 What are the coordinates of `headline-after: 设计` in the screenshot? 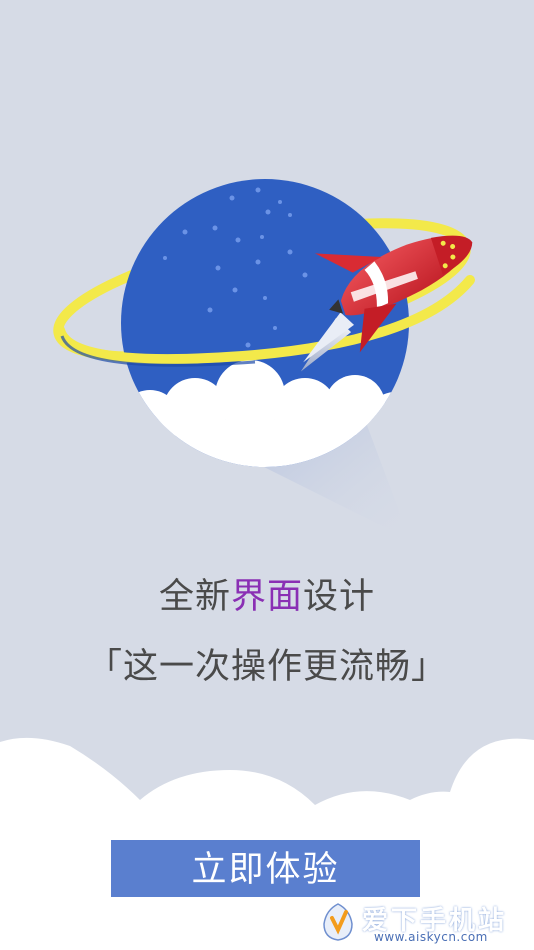 It's located at (339, 597).